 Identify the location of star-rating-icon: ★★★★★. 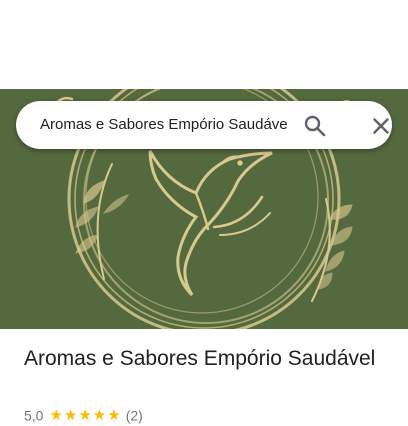
(85, 416).